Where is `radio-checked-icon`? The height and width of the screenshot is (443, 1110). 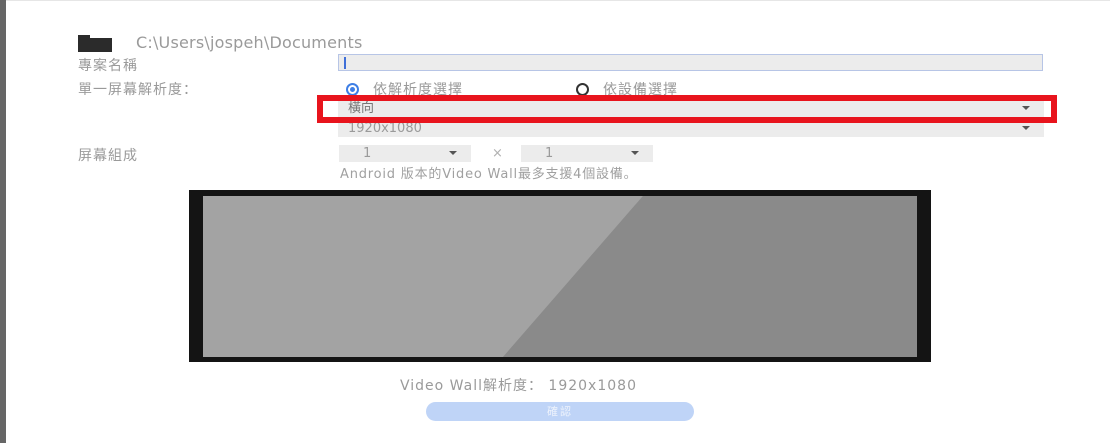 radio-checked-icon is located at coordinates (352, 89).